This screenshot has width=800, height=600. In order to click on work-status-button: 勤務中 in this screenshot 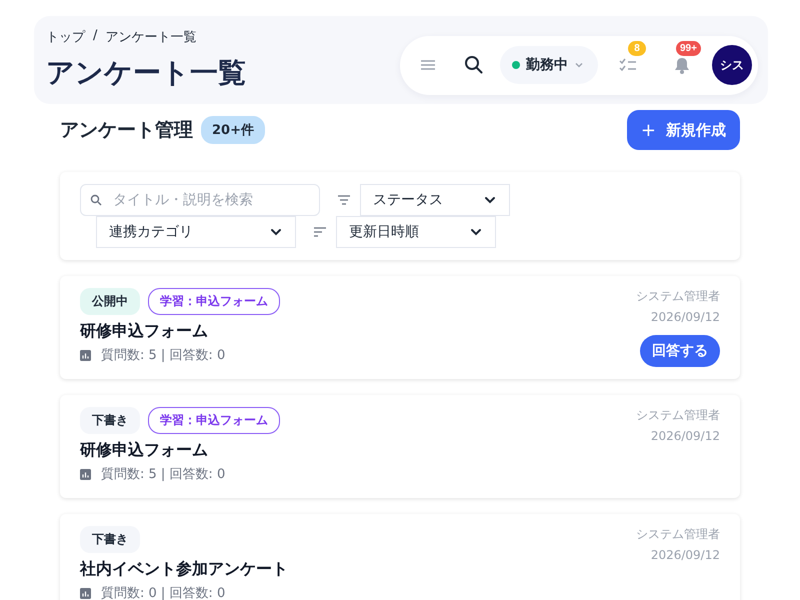, I will do `click(549, 65)`.